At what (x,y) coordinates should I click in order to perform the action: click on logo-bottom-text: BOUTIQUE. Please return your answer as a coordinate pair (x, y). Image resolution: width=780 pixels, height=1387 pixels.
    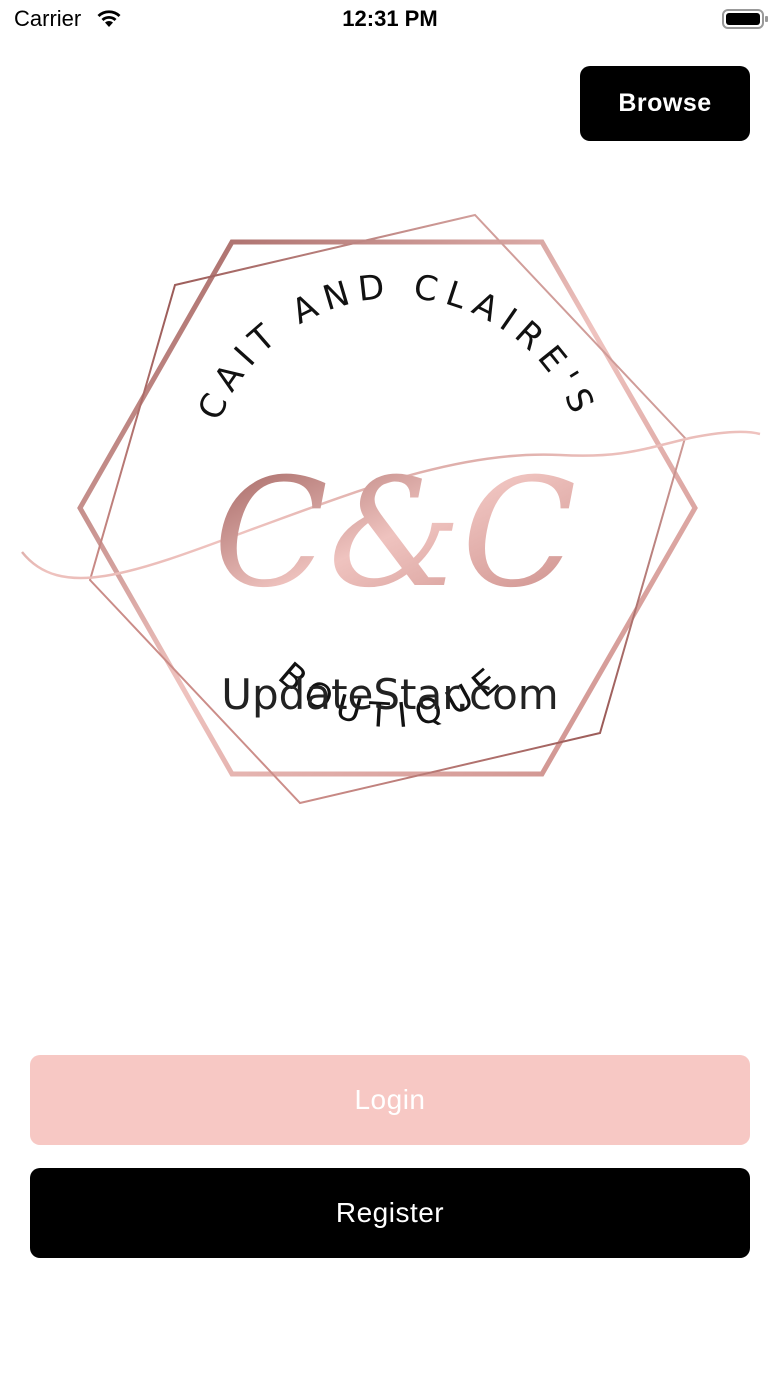
    Looking at the image, I should click on (392, 696).